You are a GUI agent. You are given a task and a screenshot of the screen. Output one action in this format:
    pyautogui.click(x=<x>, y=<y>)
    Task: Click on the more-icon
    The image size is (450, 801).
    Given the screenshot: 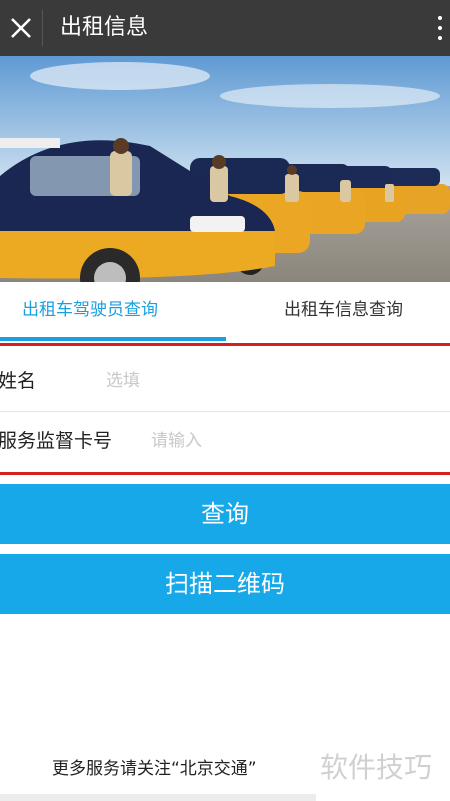 What is the action you would take?
    pyautogui.click(x=440, y=18)
    